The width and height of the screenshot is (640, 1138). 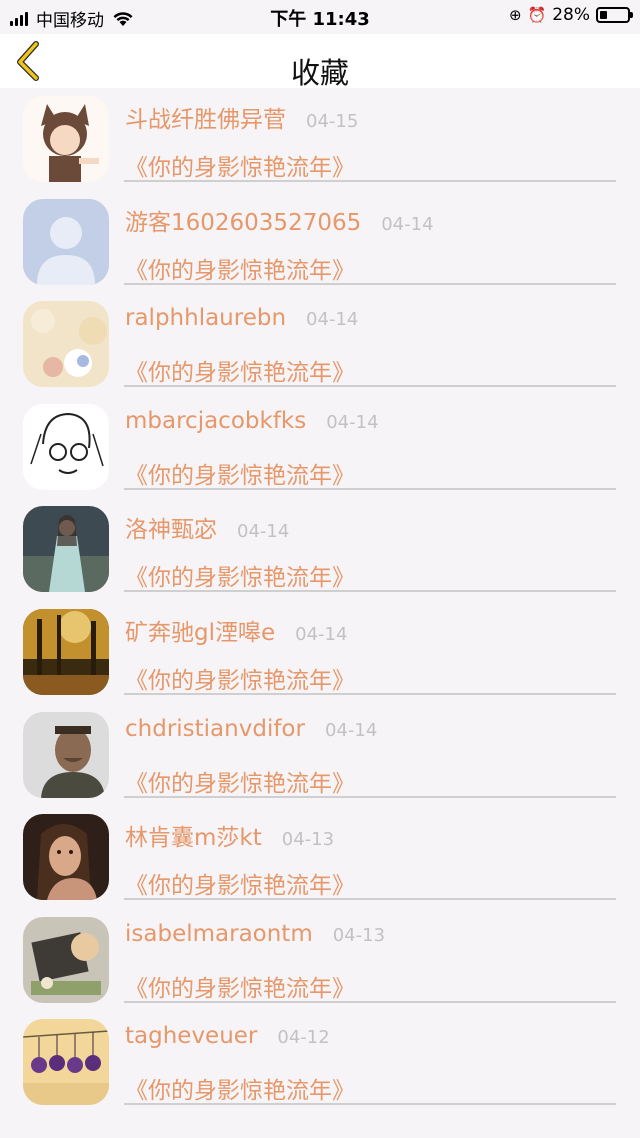 I want to click on list-item: isabelmaraontm 04-13 《你的身影惊艳流年》, so click(x=320, y=960).